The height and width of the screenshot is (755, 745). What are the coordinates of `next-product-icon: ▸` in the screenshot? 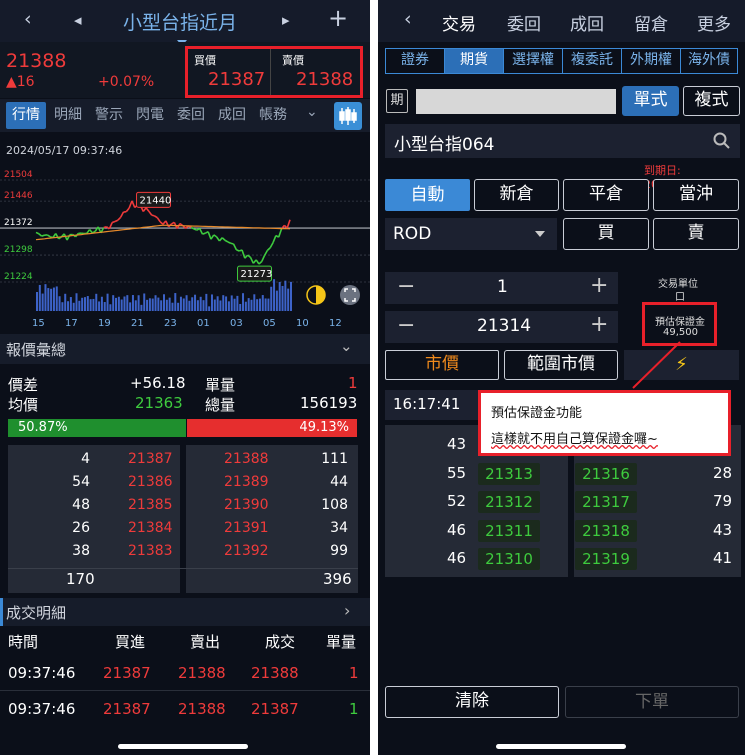 It's located at (286, 20).